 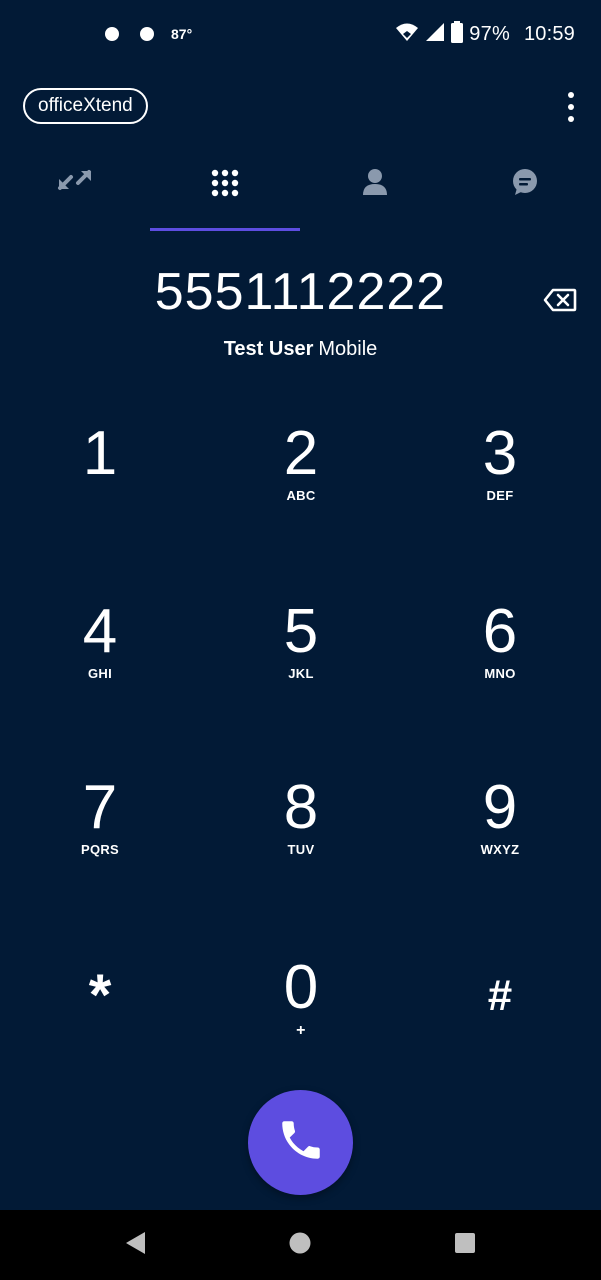 I want to click on key-digit: 5, so click(x=301, y=631).